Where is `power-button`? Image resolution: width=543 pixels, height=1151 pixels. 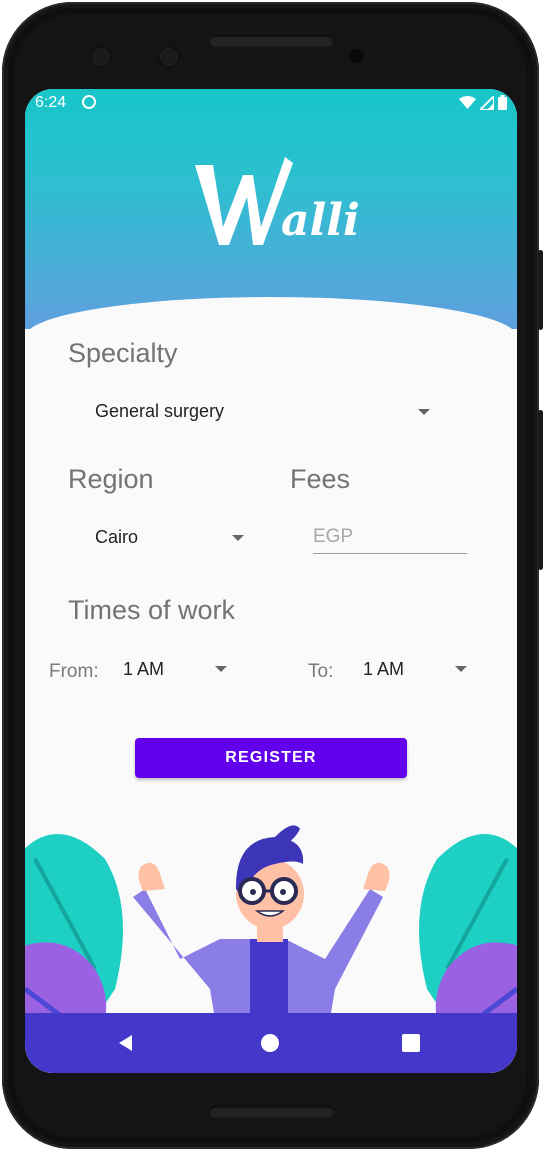 power-button is located at coordinates (540, 290).